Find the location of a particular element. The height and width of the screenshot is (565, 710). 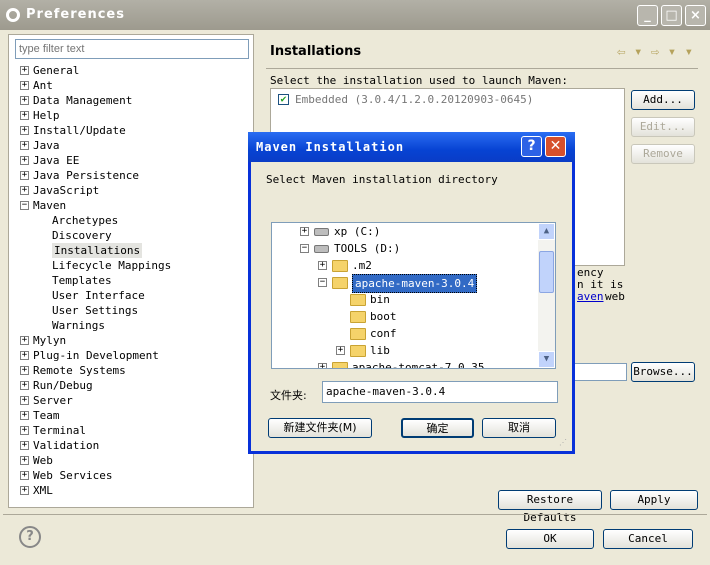

scroll-down-icon: ▼ is located at coordinates (546, 359).